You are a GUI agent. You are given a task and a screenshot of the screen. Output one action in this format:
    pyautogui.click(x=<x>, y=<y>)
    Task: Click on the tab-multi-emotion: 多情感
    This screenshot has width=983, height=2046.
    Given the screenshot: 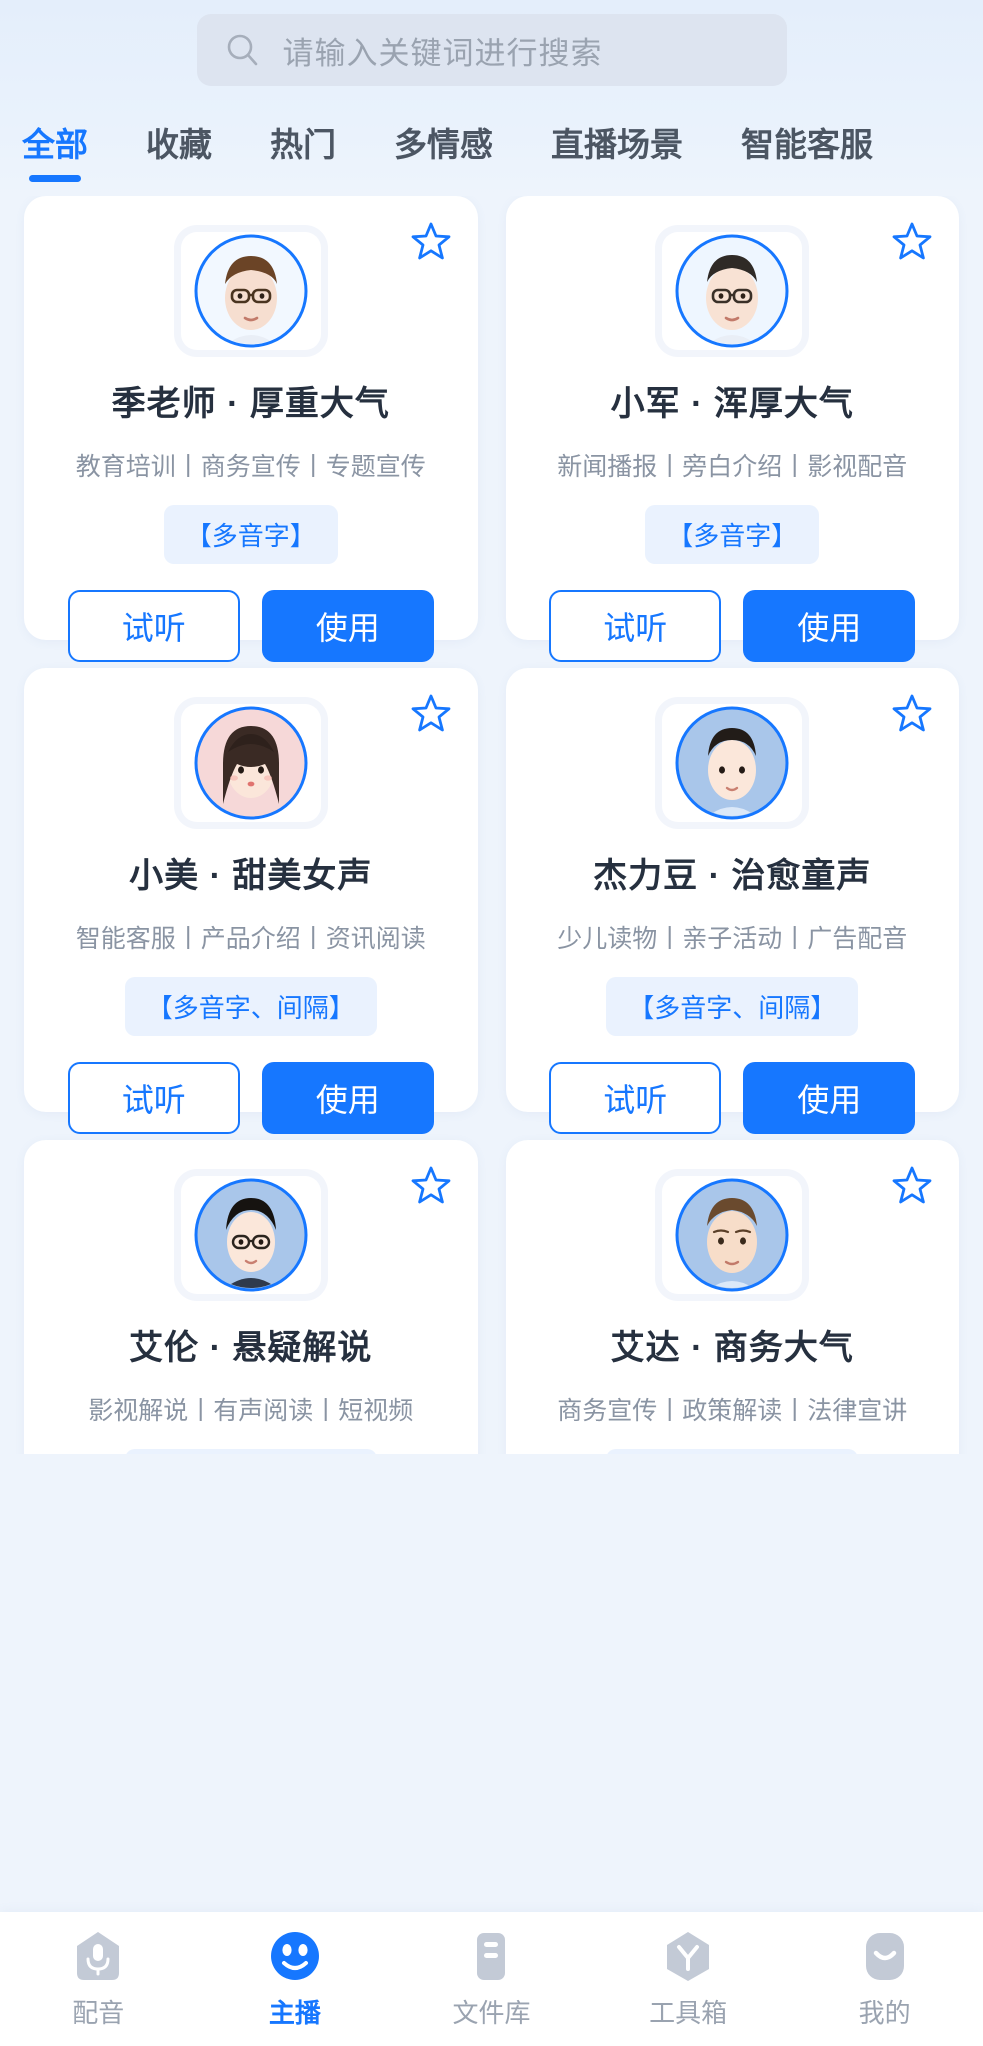 What is the action you would take?
    pyautogui.click(x=443, y=150)
    